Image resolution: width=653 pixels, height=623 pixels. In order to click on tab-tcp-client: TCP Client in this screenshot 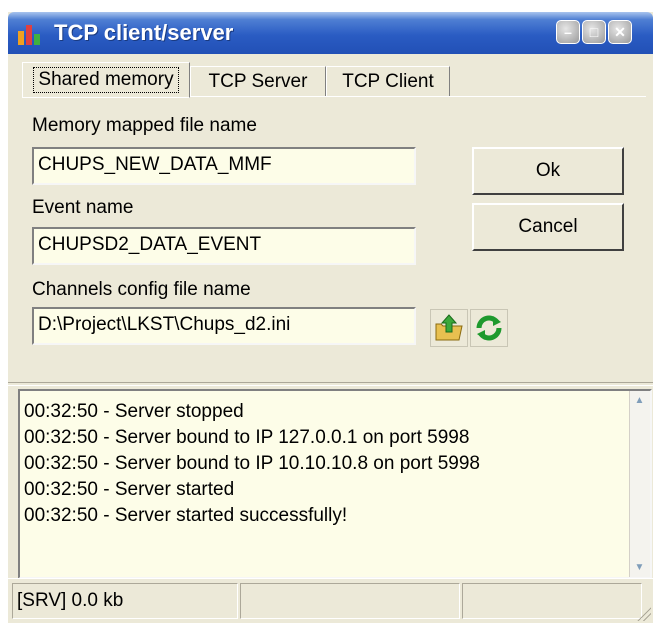, I will do `click(388, 81)`.